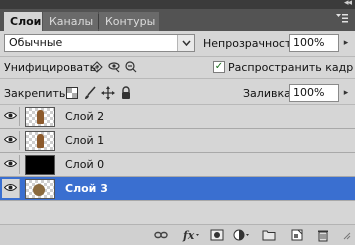 This screenshot has height=245, width=355. I want to click on layer-style-fx-icon: fx, so click(191, 235).